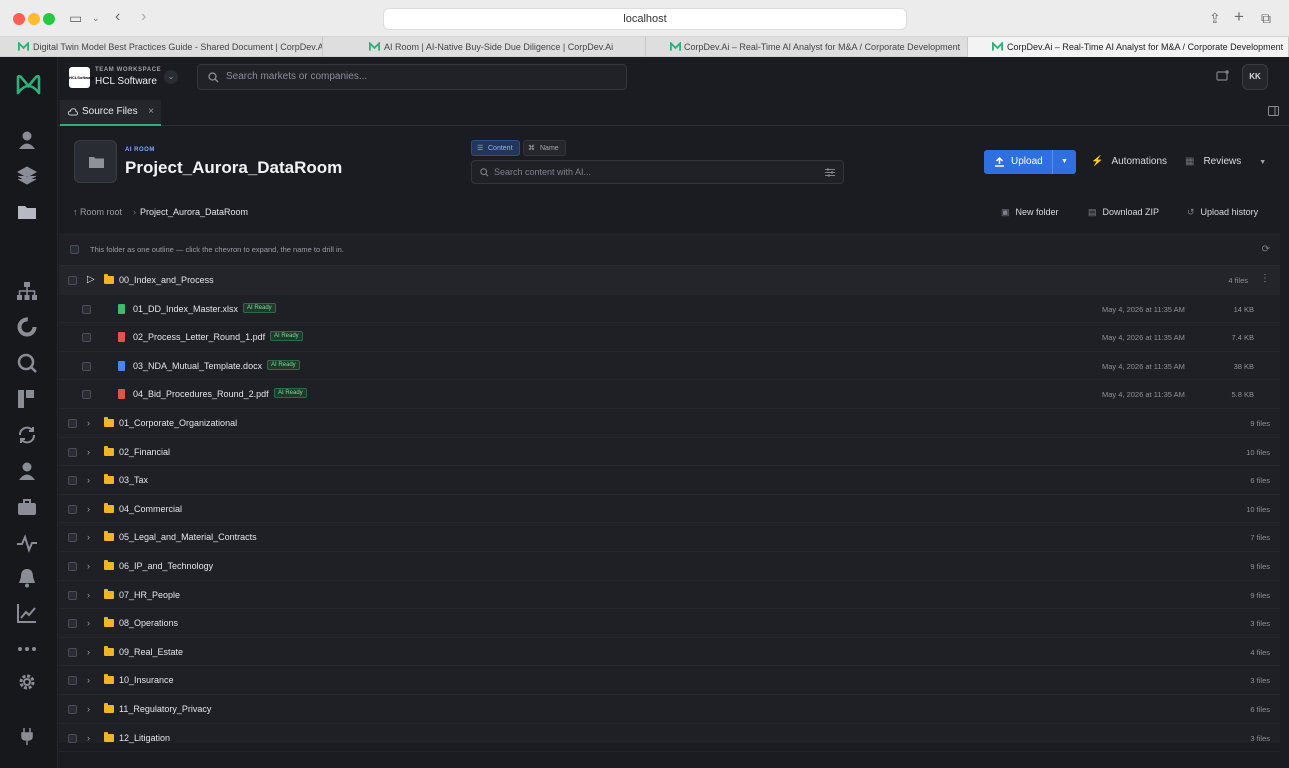 This screenshot has height=768, width=1289. I want to click on chevron-down-icon: ⌄, so click(96, 18).